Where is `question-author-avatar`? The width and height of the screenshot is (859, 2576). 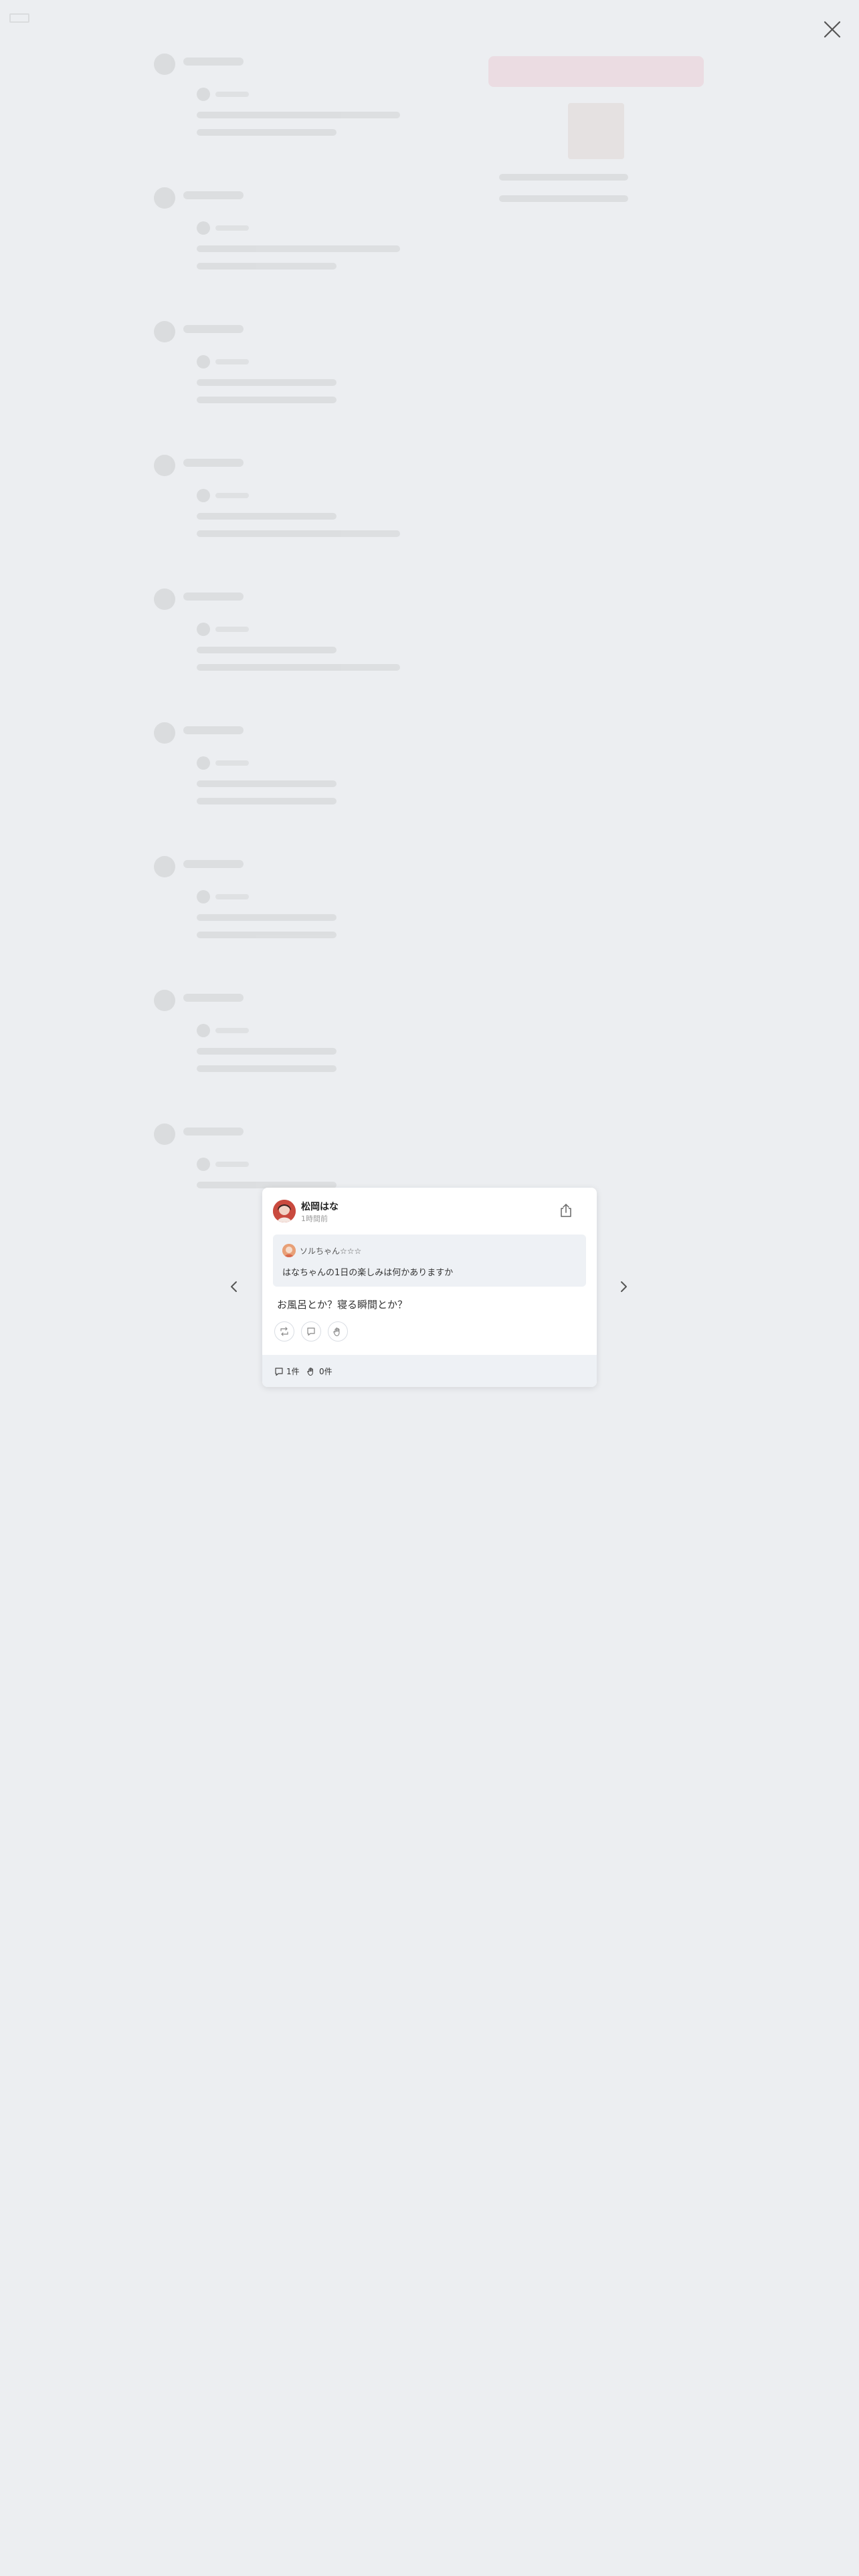 question-author-avatar is located at coordinates (289, 1250).